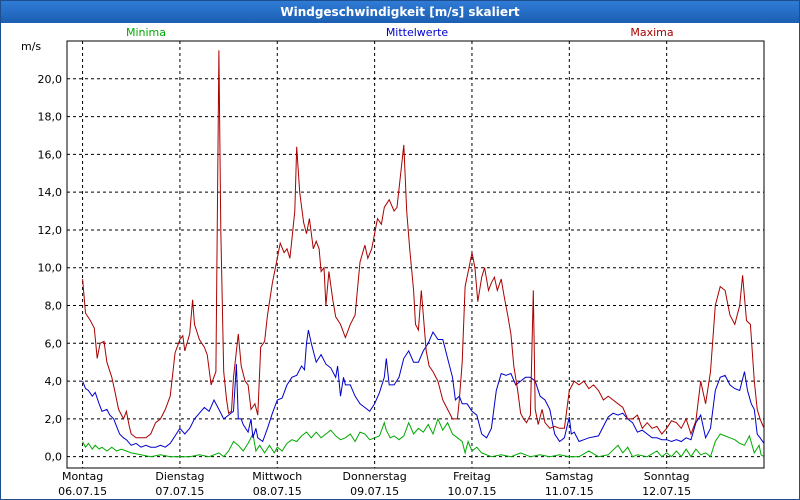  What do you see at coordinates (569, 476) in the screenshot?
I see `x-tick-day: Samstag` at bounding box center [569, 476].